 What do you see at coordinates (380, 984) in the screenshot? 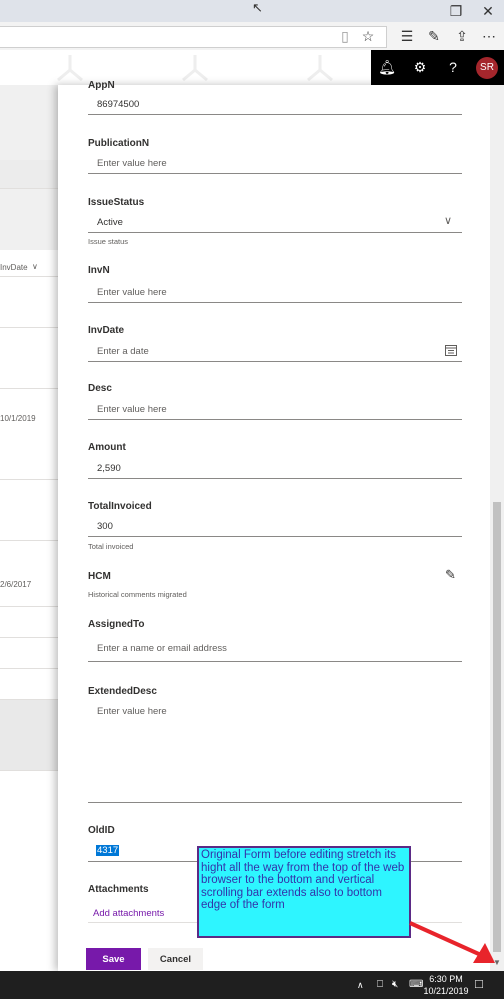
I see `network-icon: ⎕` at bounding box center [380, 984].